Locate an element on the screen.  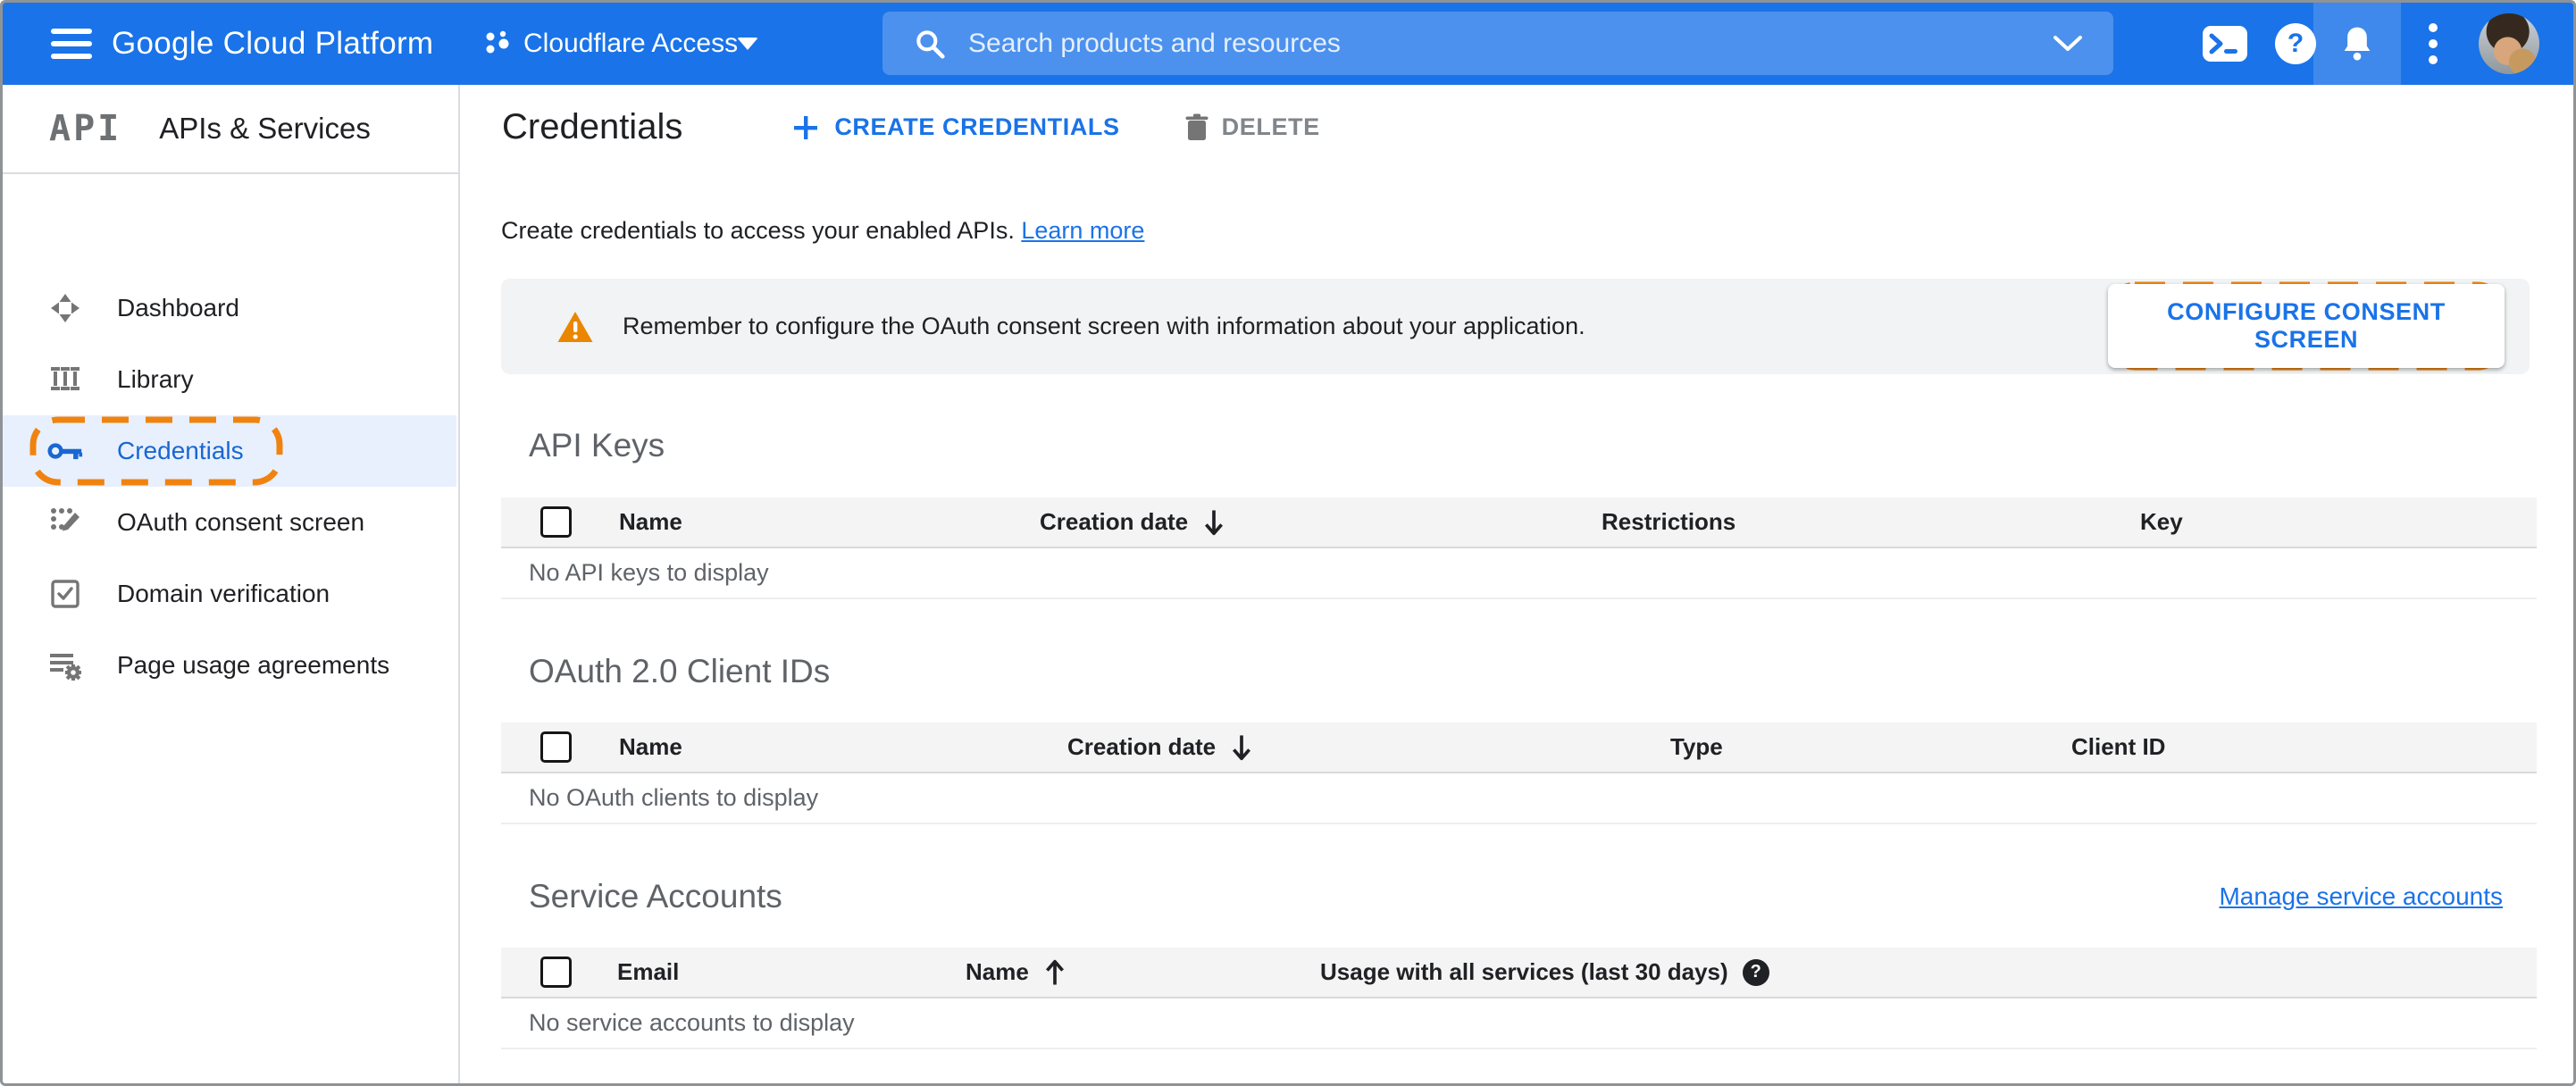
configure-consent-screen-button: CONFIGURE CONSENT SCREEN is located at coordinates (2306, 326).